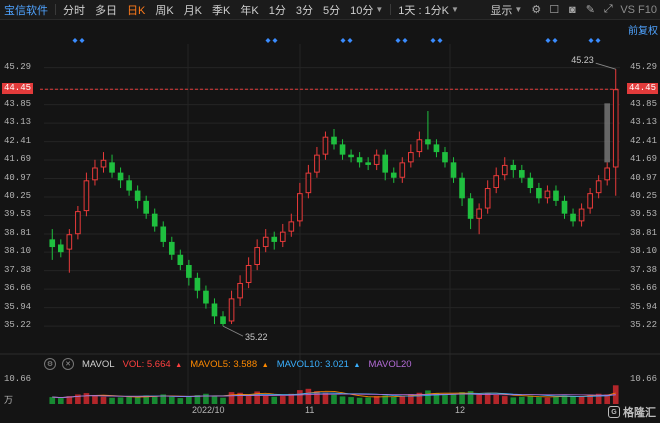  What do you see at coordinates (643, 177) in the screenshot?
I see `price-tick-right: 40.97` at bounding box center [643, 177].